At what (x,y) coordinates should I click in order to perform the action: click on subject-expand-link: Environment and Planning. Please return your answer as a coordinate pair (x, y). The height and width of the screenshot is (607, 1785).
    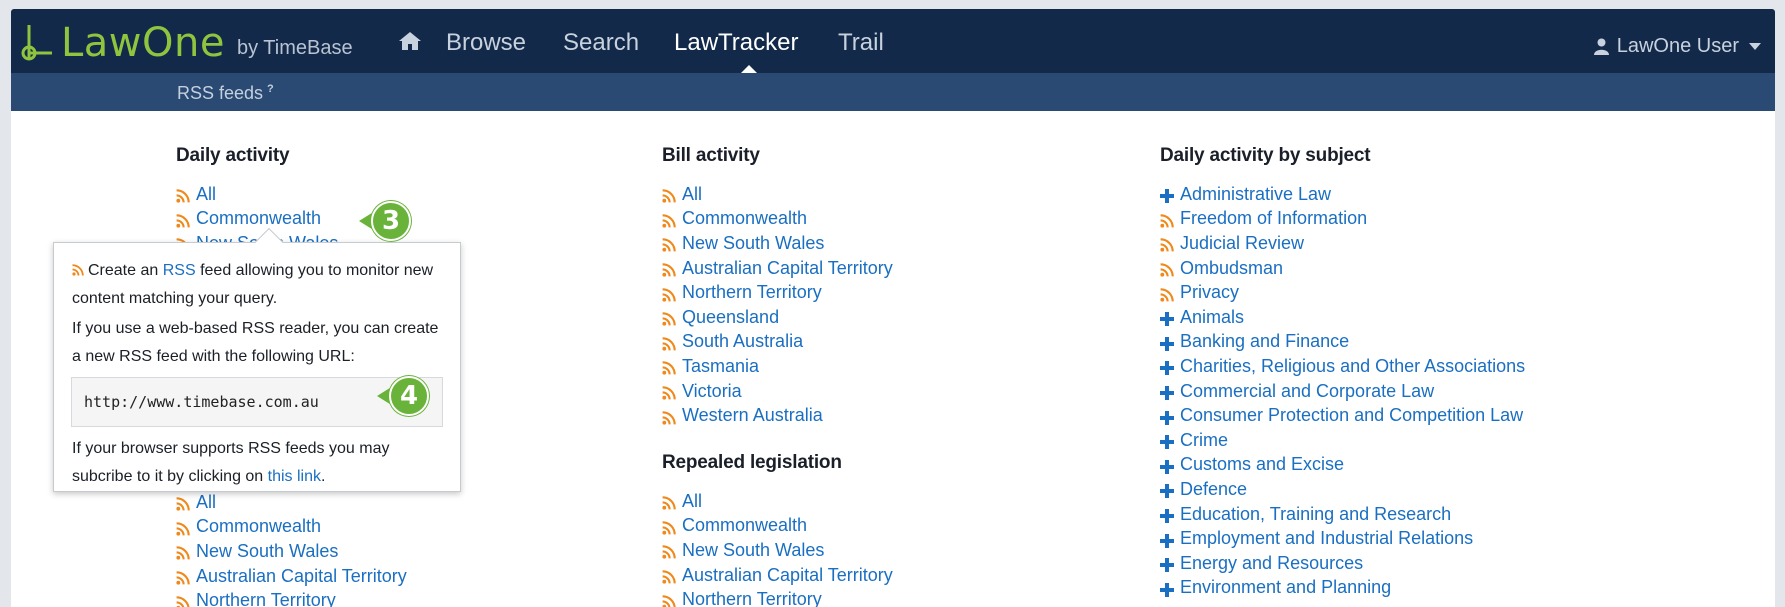
    Looking at the image, I should click on (1342, 588).